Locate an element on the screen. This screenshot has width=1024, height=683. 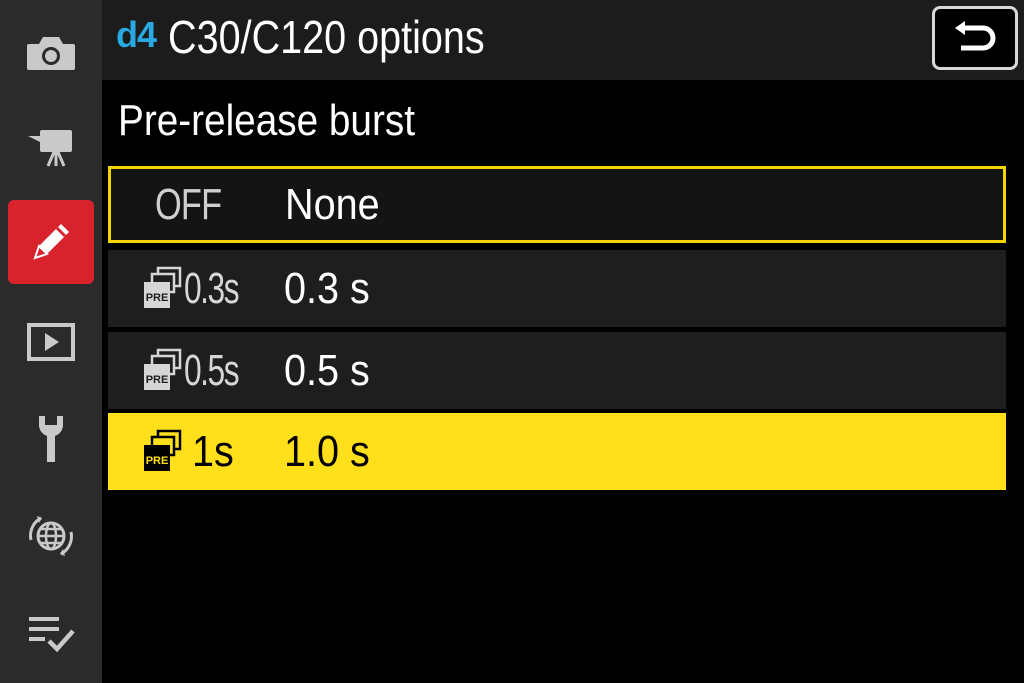
option-code: 0.5s is located at coordinates (212, 370).